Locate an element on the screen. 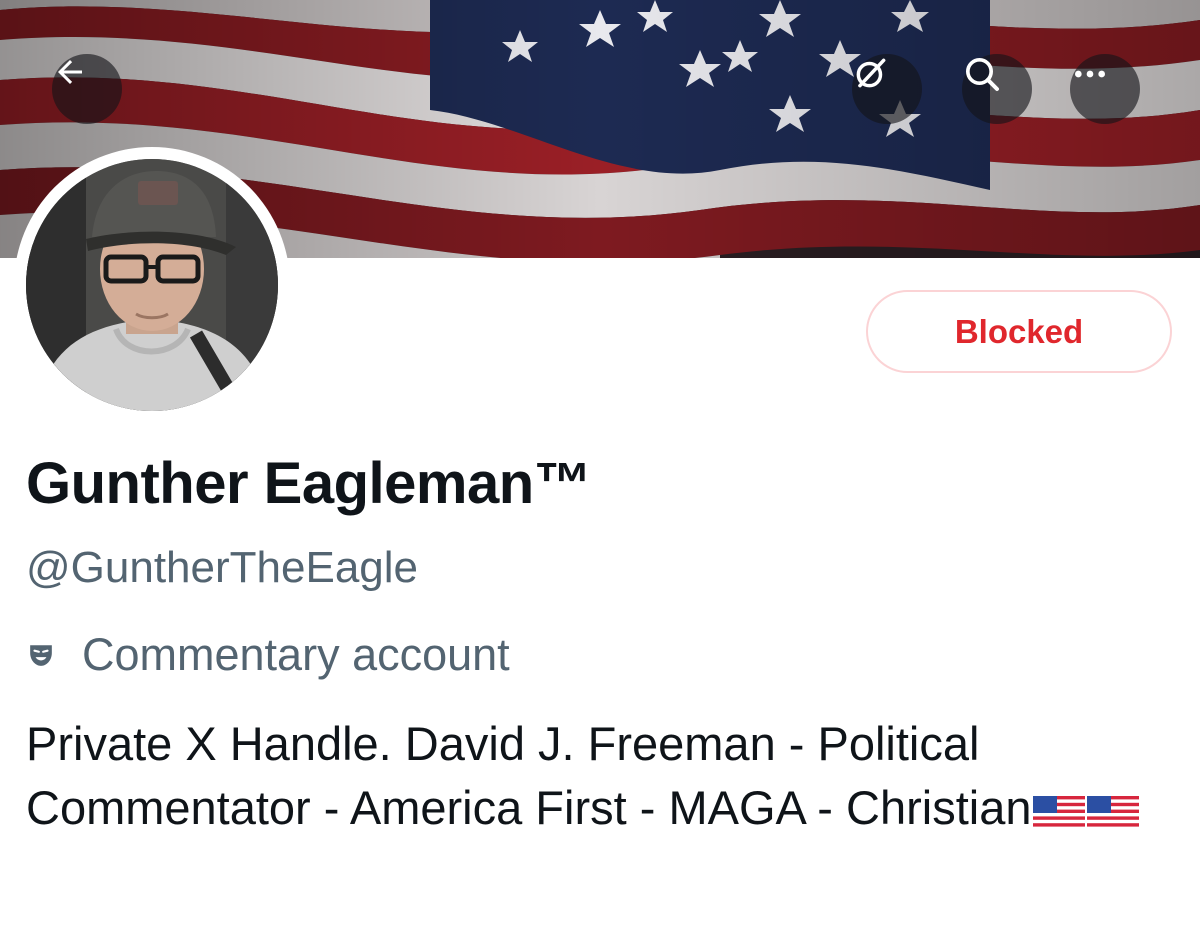 Image resolution: width=1200 pixels, height=952 pixels. arrow-left-icon is located at coordinates (70, 72).